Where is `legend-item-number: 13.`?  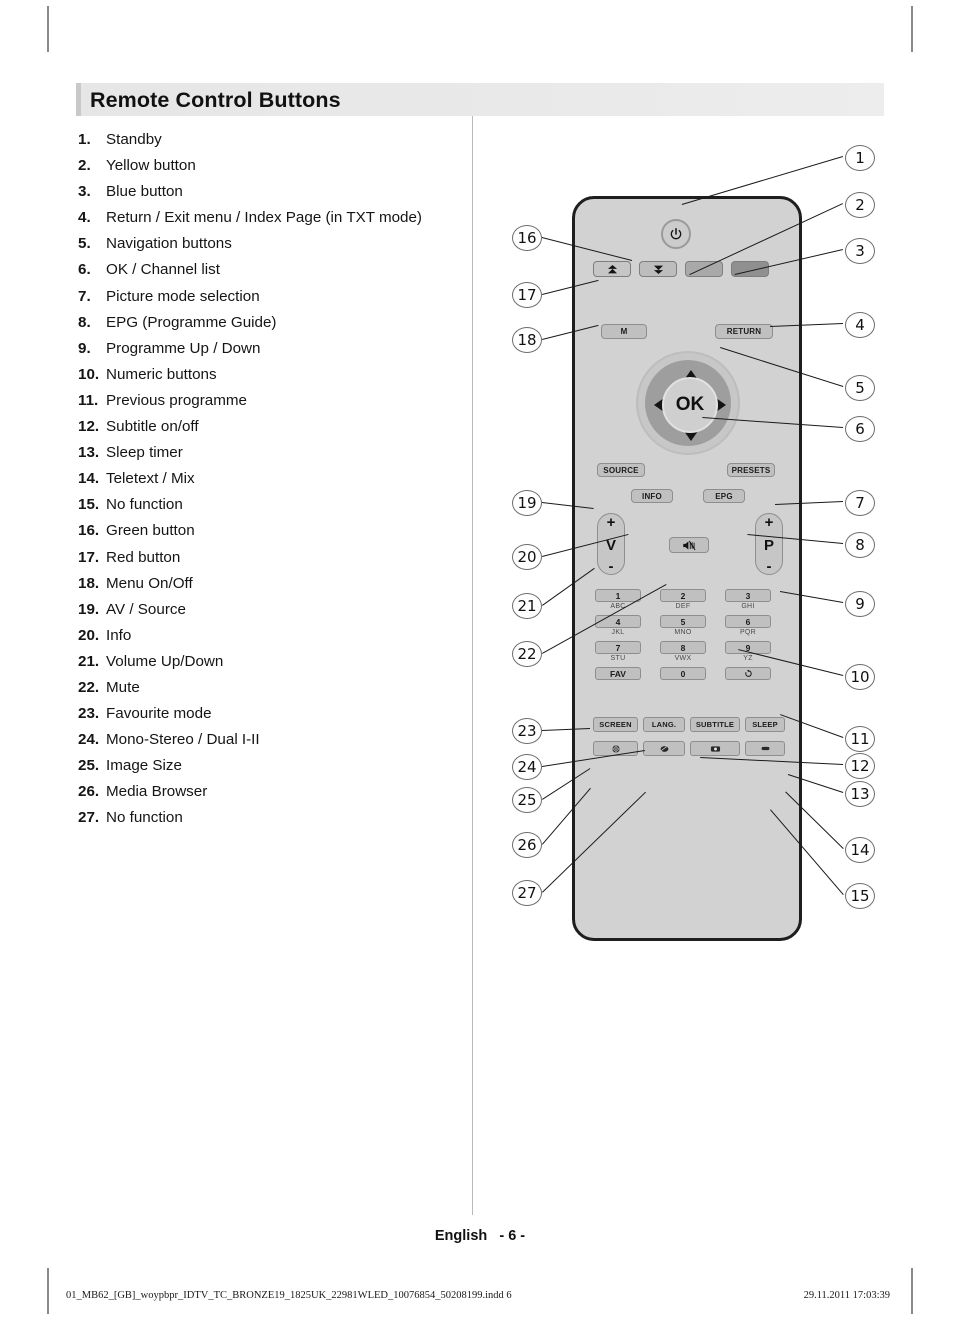
legend-item-number: 13. is located at coordinates (89, 453).